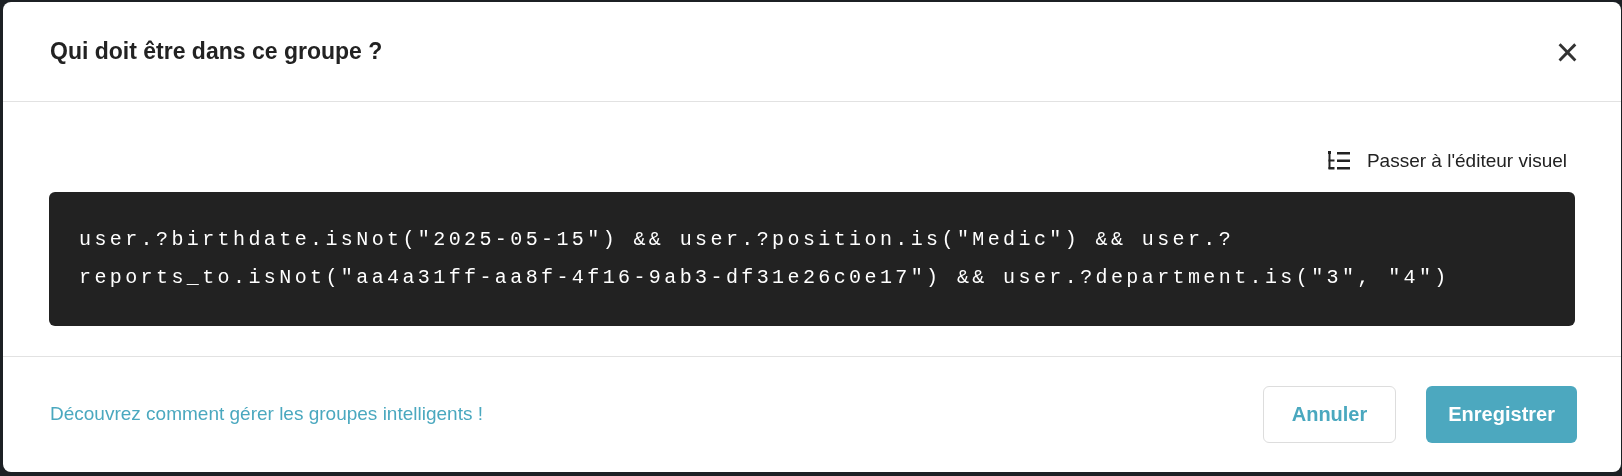 The image size is (1622, 476). What do you see at coordinates (1329, 414) in the screenshot?
I see `cancel-button: Annuler` at bounding box center [1329, 414].